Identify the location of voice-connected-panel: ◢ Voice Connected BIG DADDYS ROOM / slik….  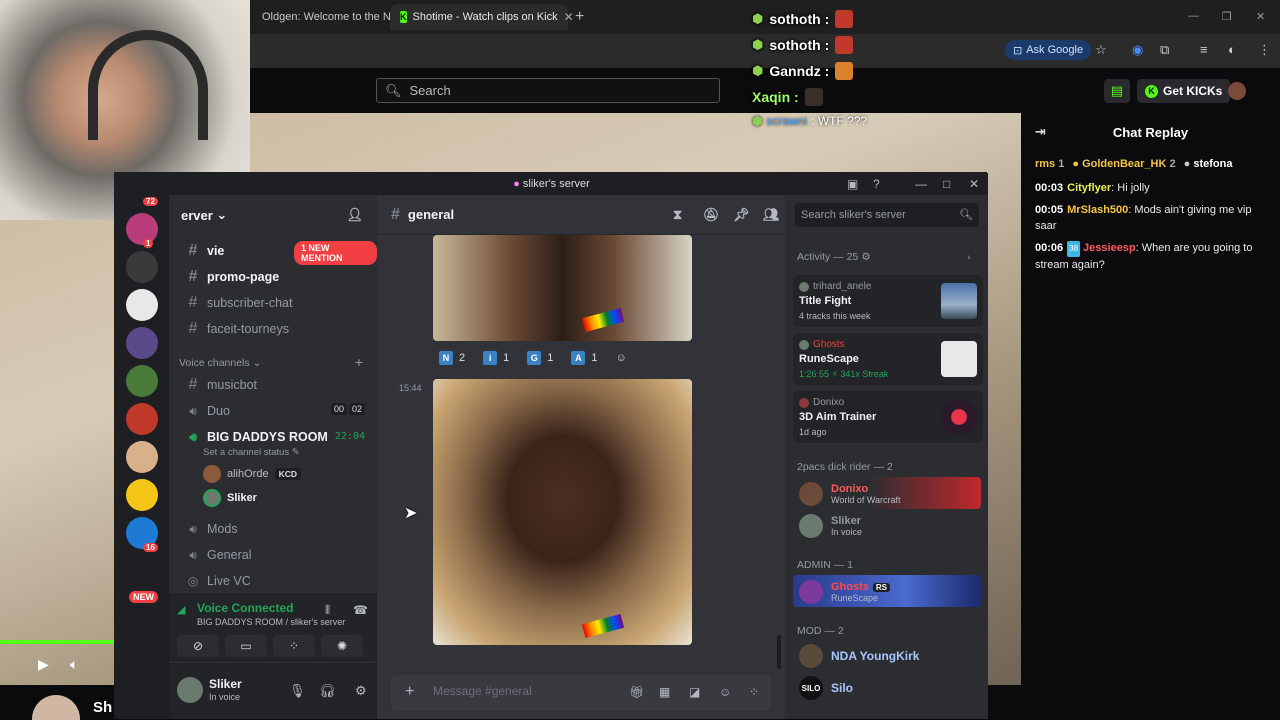
(273, 627).